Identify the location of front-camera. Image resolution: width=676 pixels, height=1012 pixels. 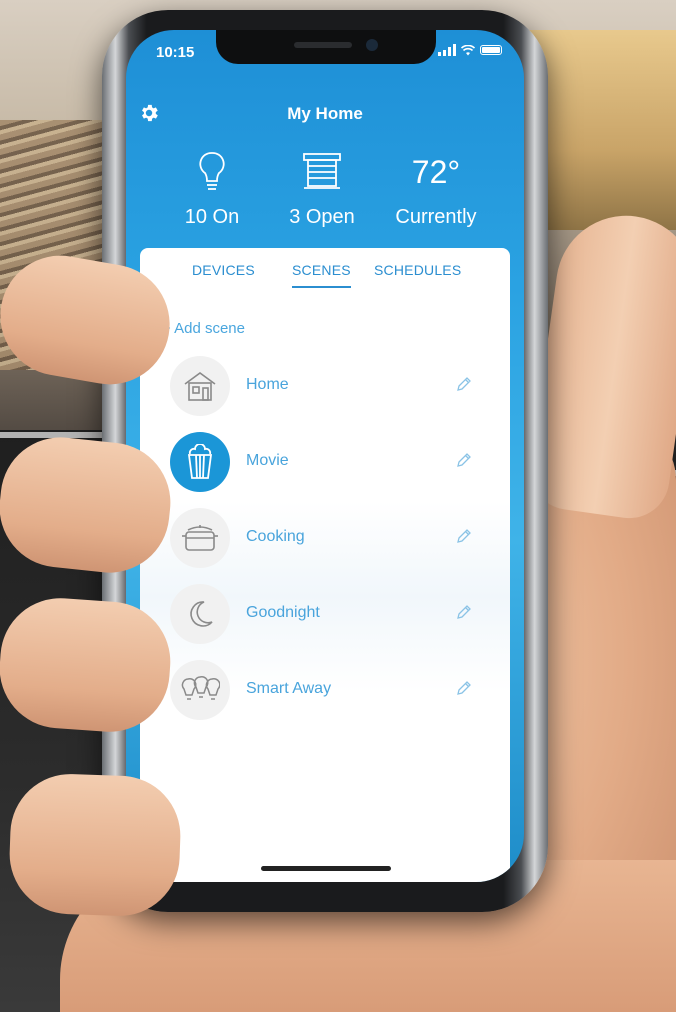
(372, 45).